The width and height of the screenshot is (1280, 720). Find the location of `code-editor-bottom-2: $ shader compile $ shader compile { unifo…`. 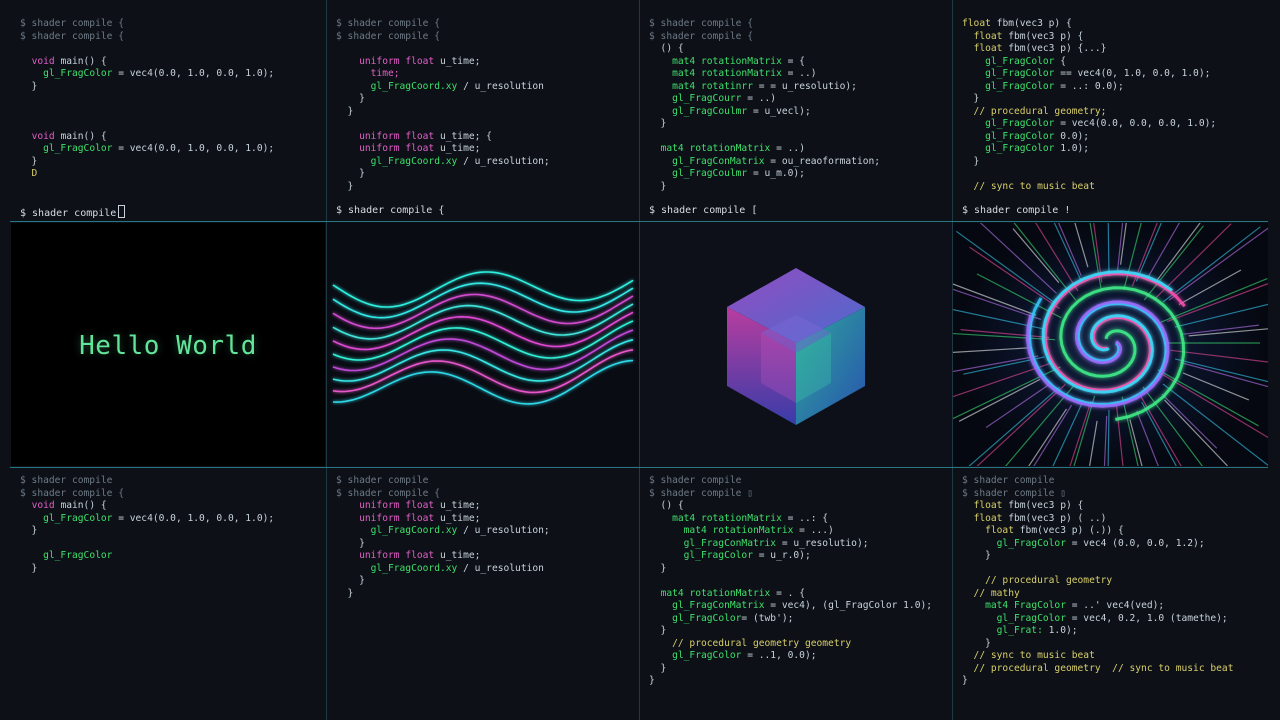

code-editor-bottom-2: $ shader compile $ shader compile { unifo… is located at coordinates (485, 594).